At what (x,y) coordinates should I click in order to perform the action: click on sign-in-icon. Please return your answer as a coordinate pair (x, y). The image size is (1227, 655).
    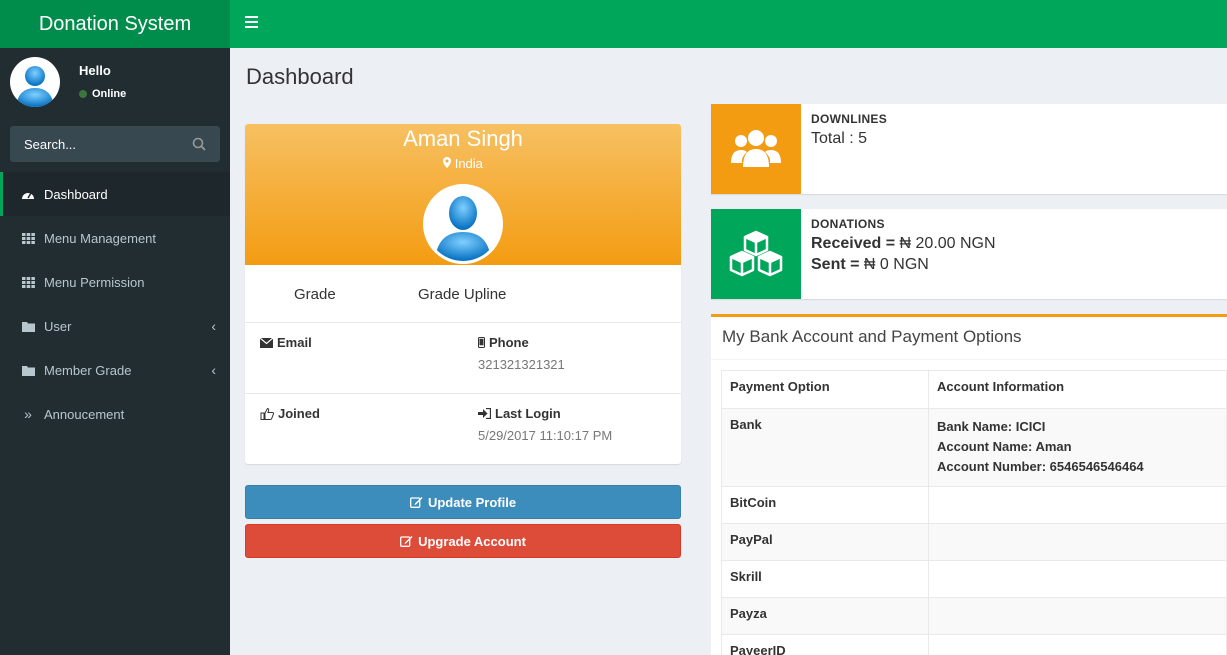
    Looking at the image, I should click on (484, 413).